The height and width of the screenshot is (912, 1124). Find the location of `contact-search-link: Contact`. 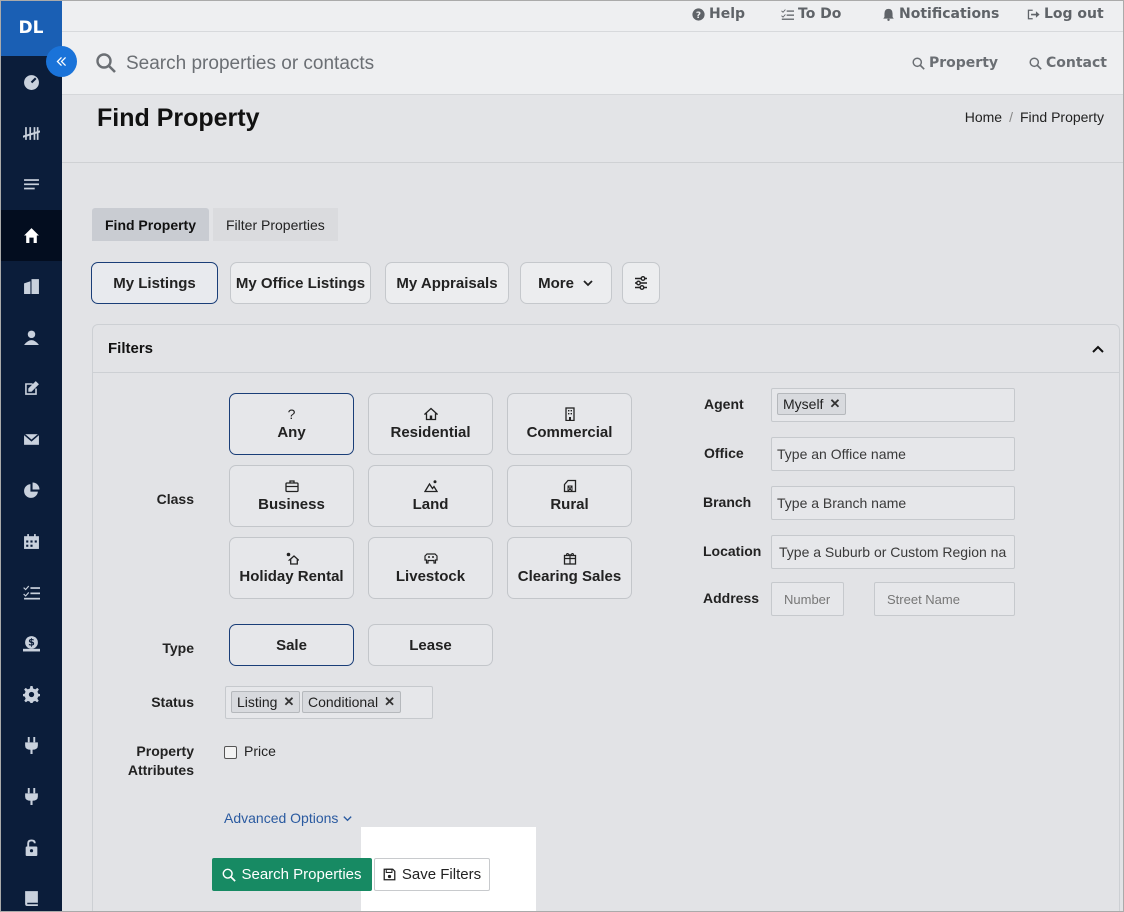

contact-search-link: Contact is located at coordinates (1068, 63).